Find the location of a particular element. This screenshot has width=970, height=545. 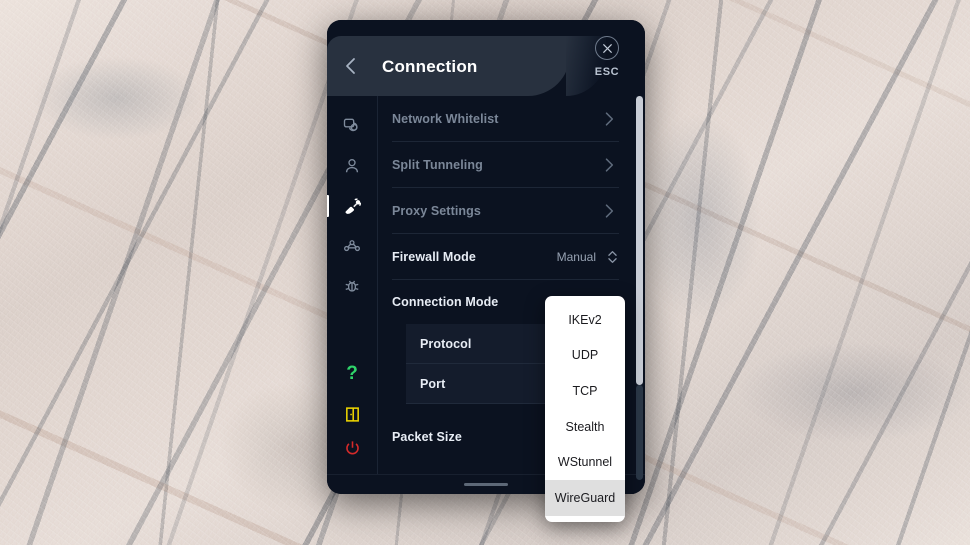

close-button: ESC is located at coordinates (607, 57).